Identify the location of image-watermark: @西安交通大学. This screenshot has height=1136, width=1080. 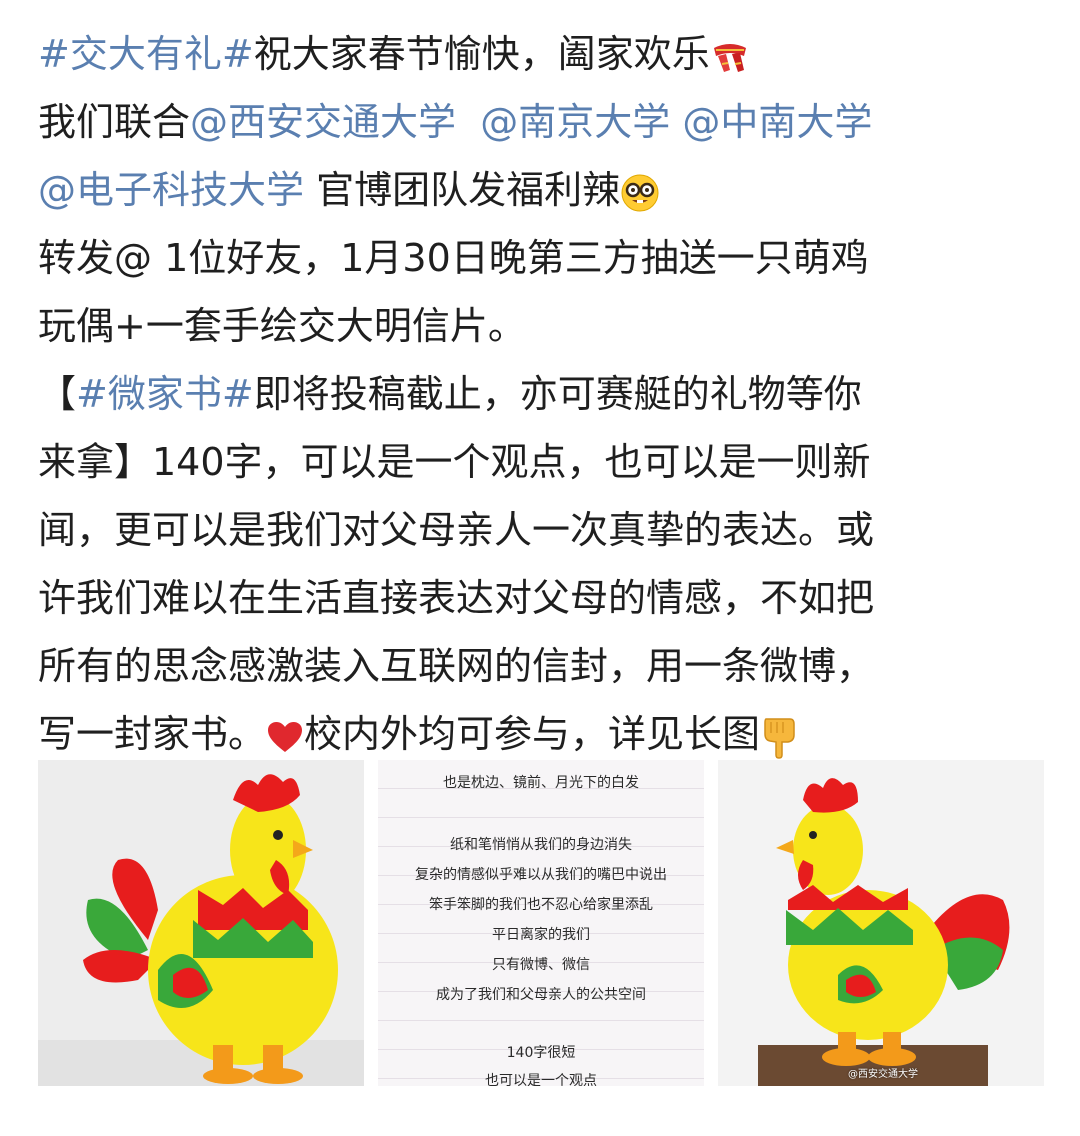
(883, 1074).